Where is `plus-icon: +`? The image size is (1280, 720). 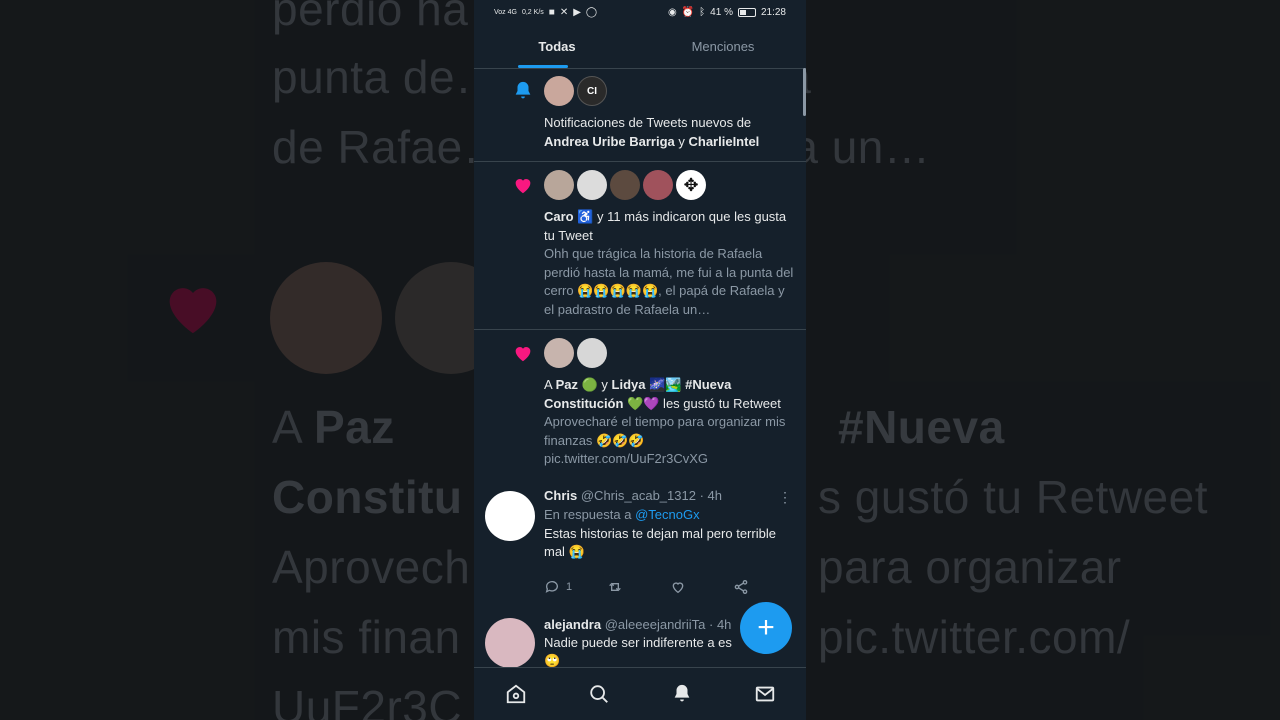 plus-icon: + is located at coordinates (766, 627).